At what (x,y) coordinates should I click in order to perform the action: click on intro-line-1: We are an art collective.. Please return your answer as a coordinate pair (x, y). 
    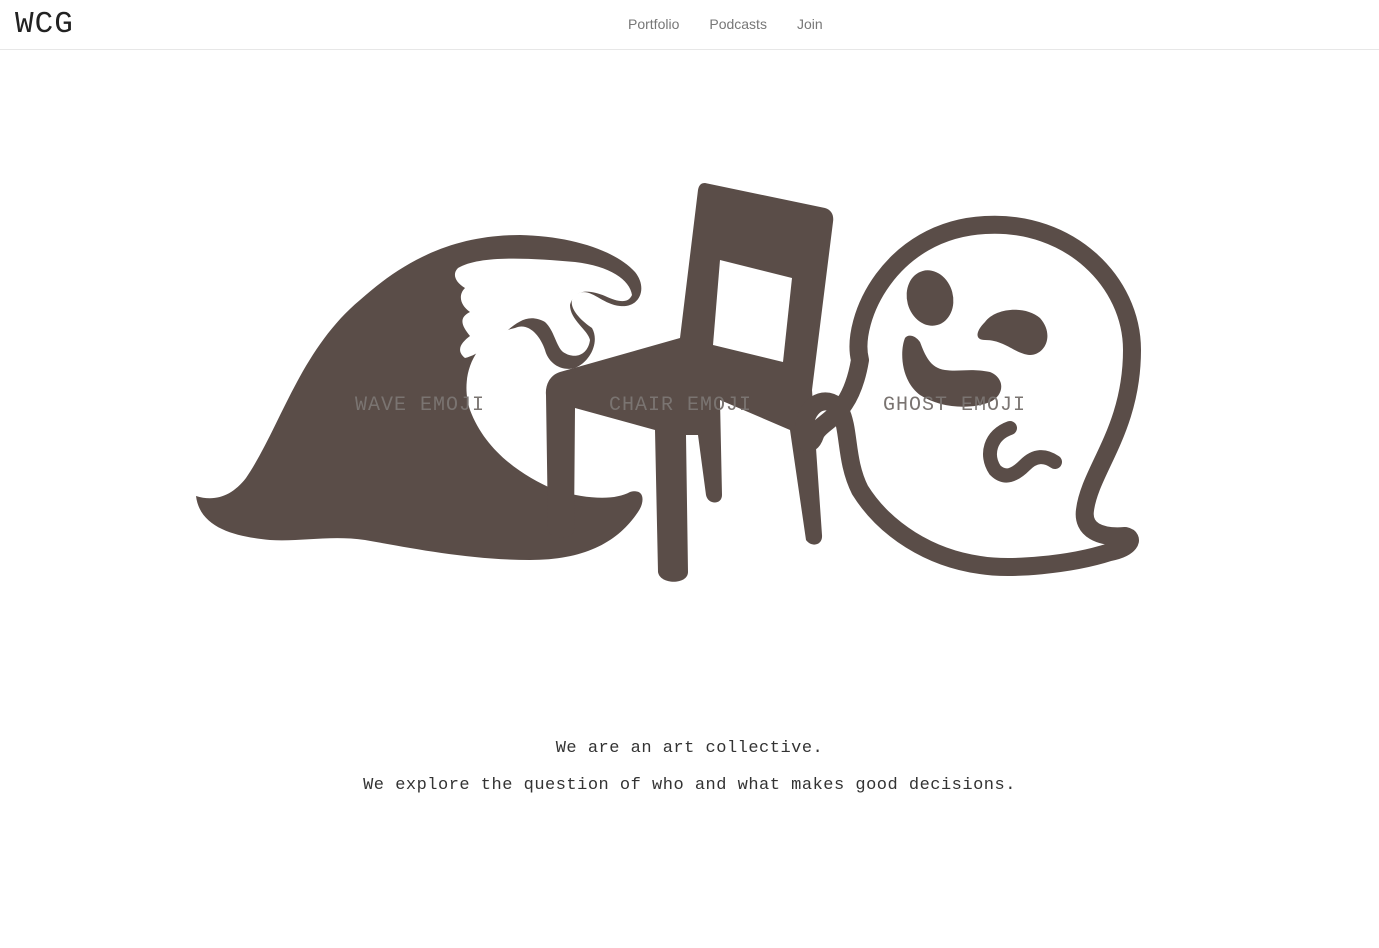
    Looking at the image, I should click on (689, 748).